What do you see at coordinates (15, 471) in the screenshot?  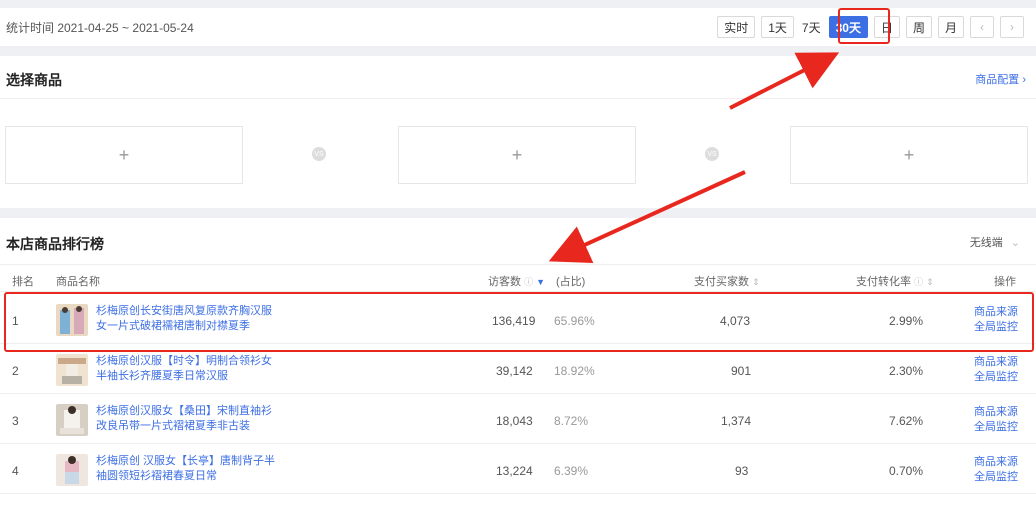 I see `rank-number: 4` at bounding box center [15, 471].